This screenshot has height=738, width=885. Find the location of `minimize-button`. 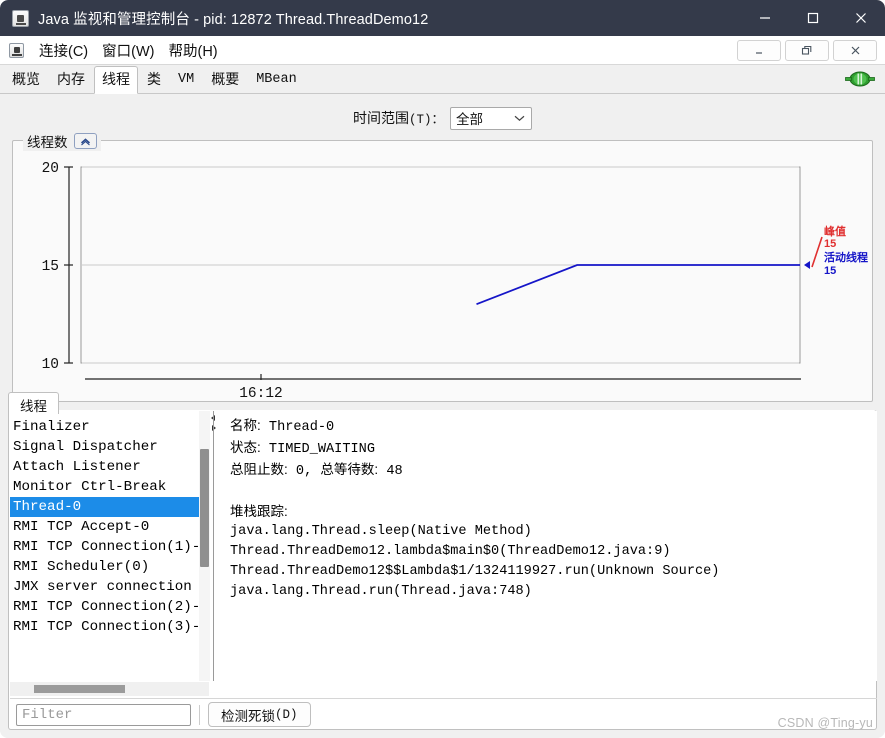

minimize-button is located at coordinates (765, 18).